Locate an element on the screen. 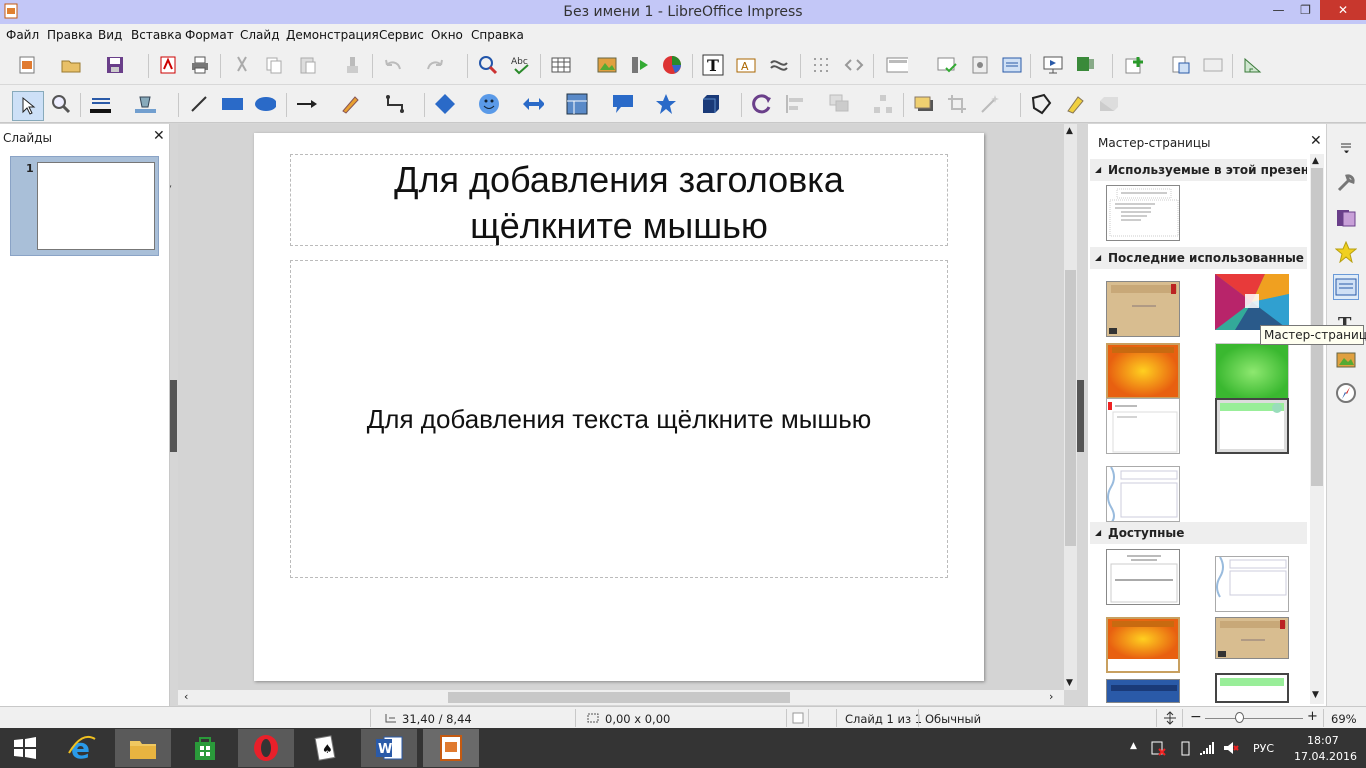 This screenshot has height=768, width=1366. master-pages-close-icon: ✕ is located at coordinates (1316, 141).